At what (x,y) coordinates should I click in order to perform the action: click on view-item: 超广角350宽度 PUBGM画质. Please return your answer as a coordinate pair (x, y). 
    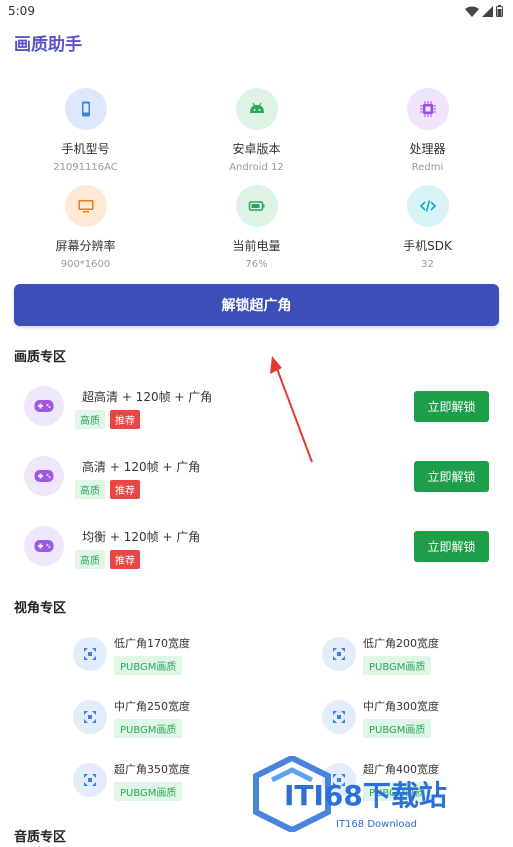
    Looking at the image, I should click on (173, 781).